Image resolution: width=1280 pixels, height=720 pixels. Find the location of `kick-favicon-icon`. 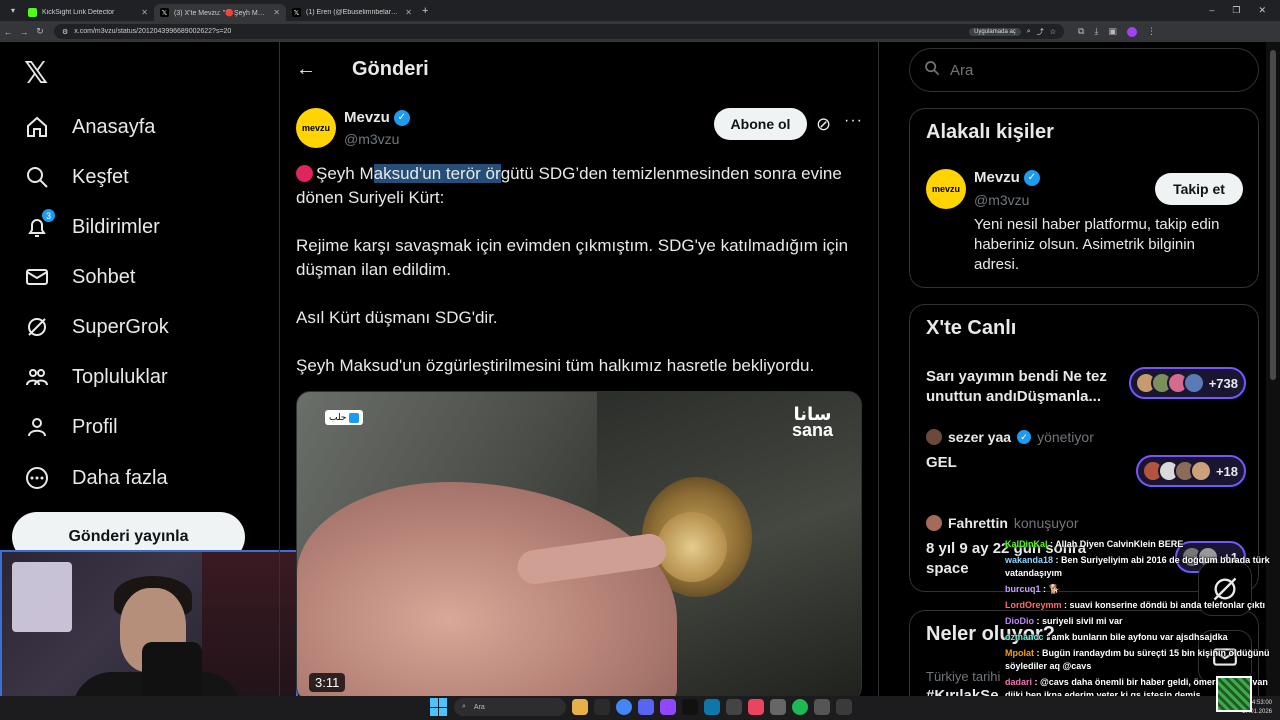

kick-favicon-icon is located at coordinates (32, 12).